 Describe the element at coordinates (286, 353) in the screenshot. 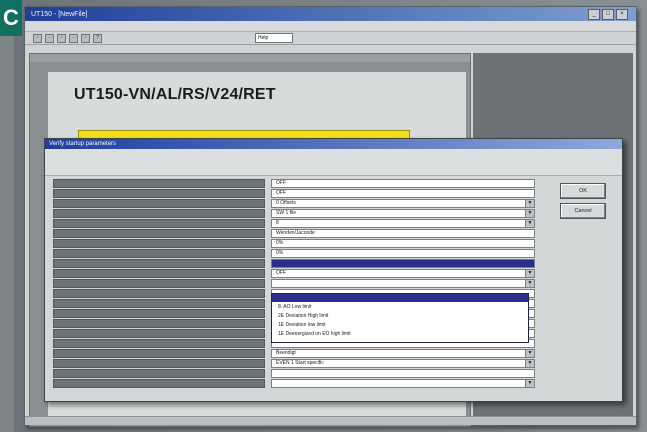

I see `parameter-value-text: Beendigt` at that location.